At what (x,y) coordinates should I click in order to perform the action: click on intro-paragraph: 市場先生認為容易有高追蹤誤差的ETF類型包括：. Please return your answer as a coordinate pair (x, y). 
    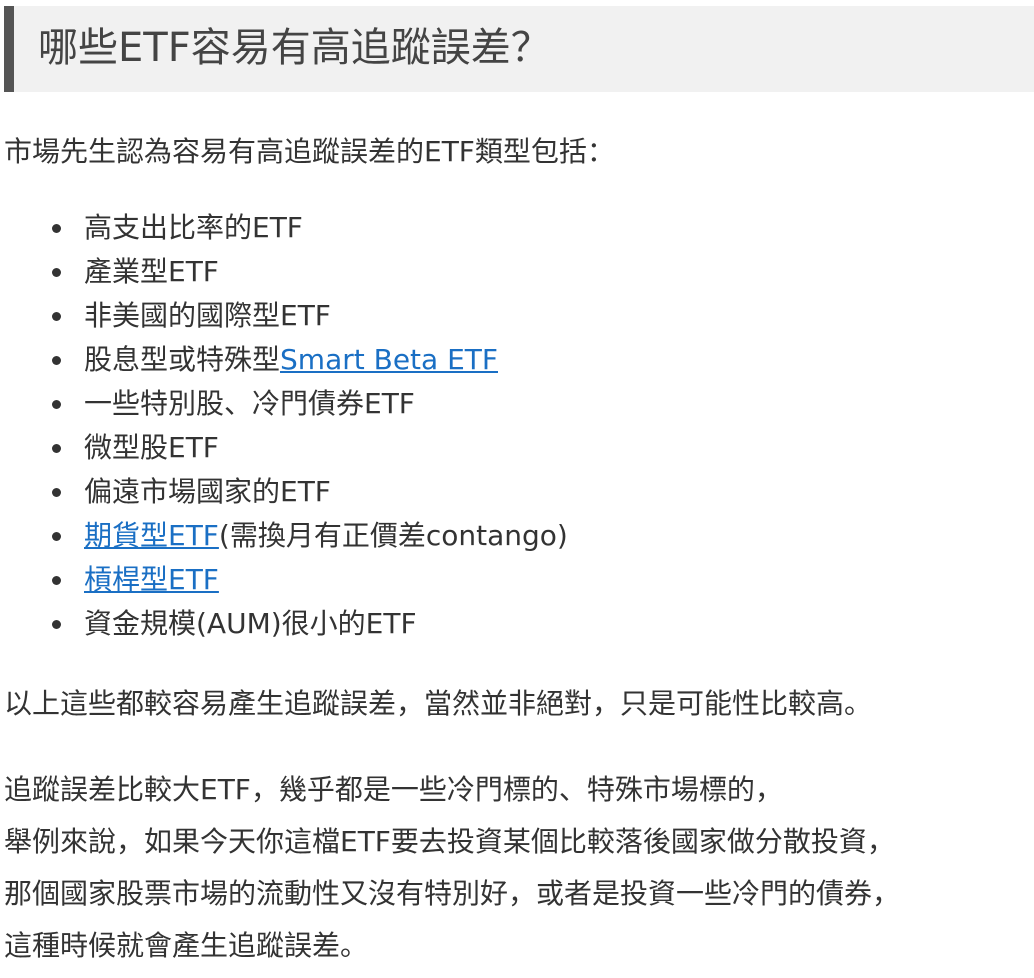
    Looking at the image, I should click on (309, 151).